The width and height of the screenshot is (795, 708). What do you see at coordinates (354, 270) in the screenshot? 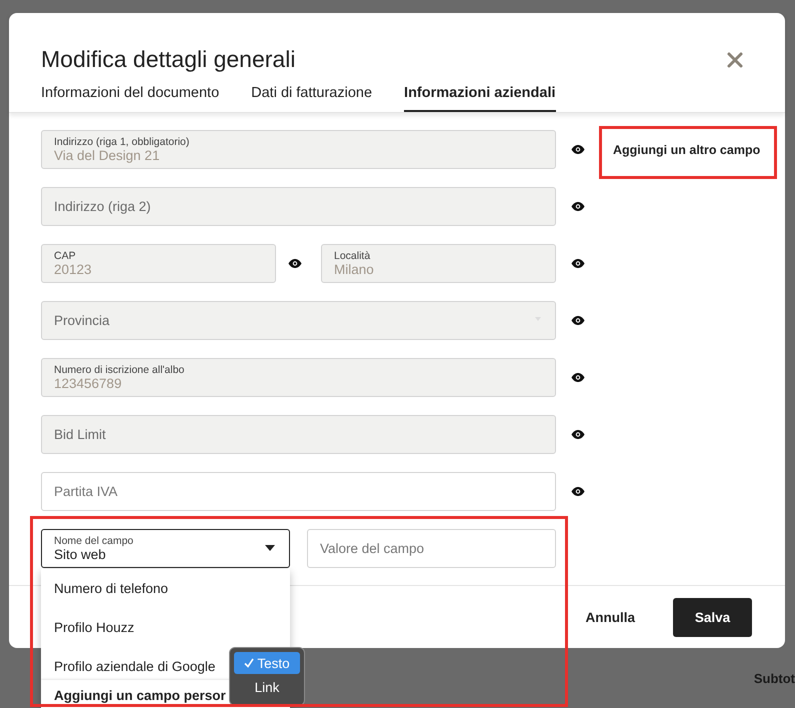
I see `field-value: Milano` at bounding box center [354, 270].